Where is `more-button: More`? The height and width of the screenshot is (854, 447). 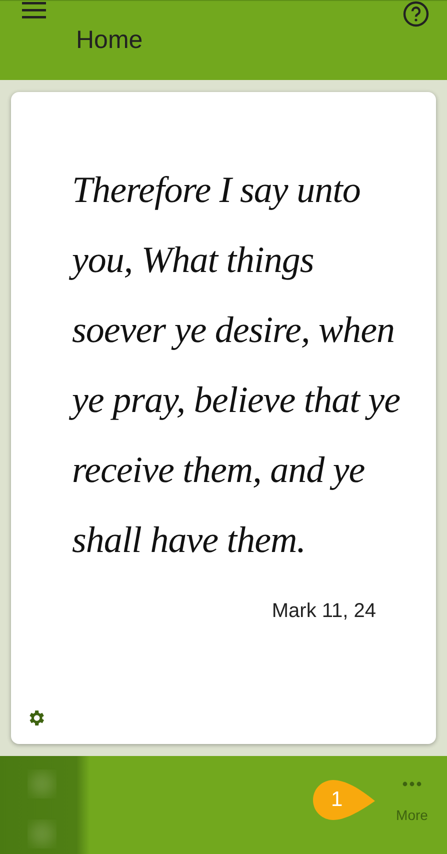 more-button: More is located at coordinates (412, 805).